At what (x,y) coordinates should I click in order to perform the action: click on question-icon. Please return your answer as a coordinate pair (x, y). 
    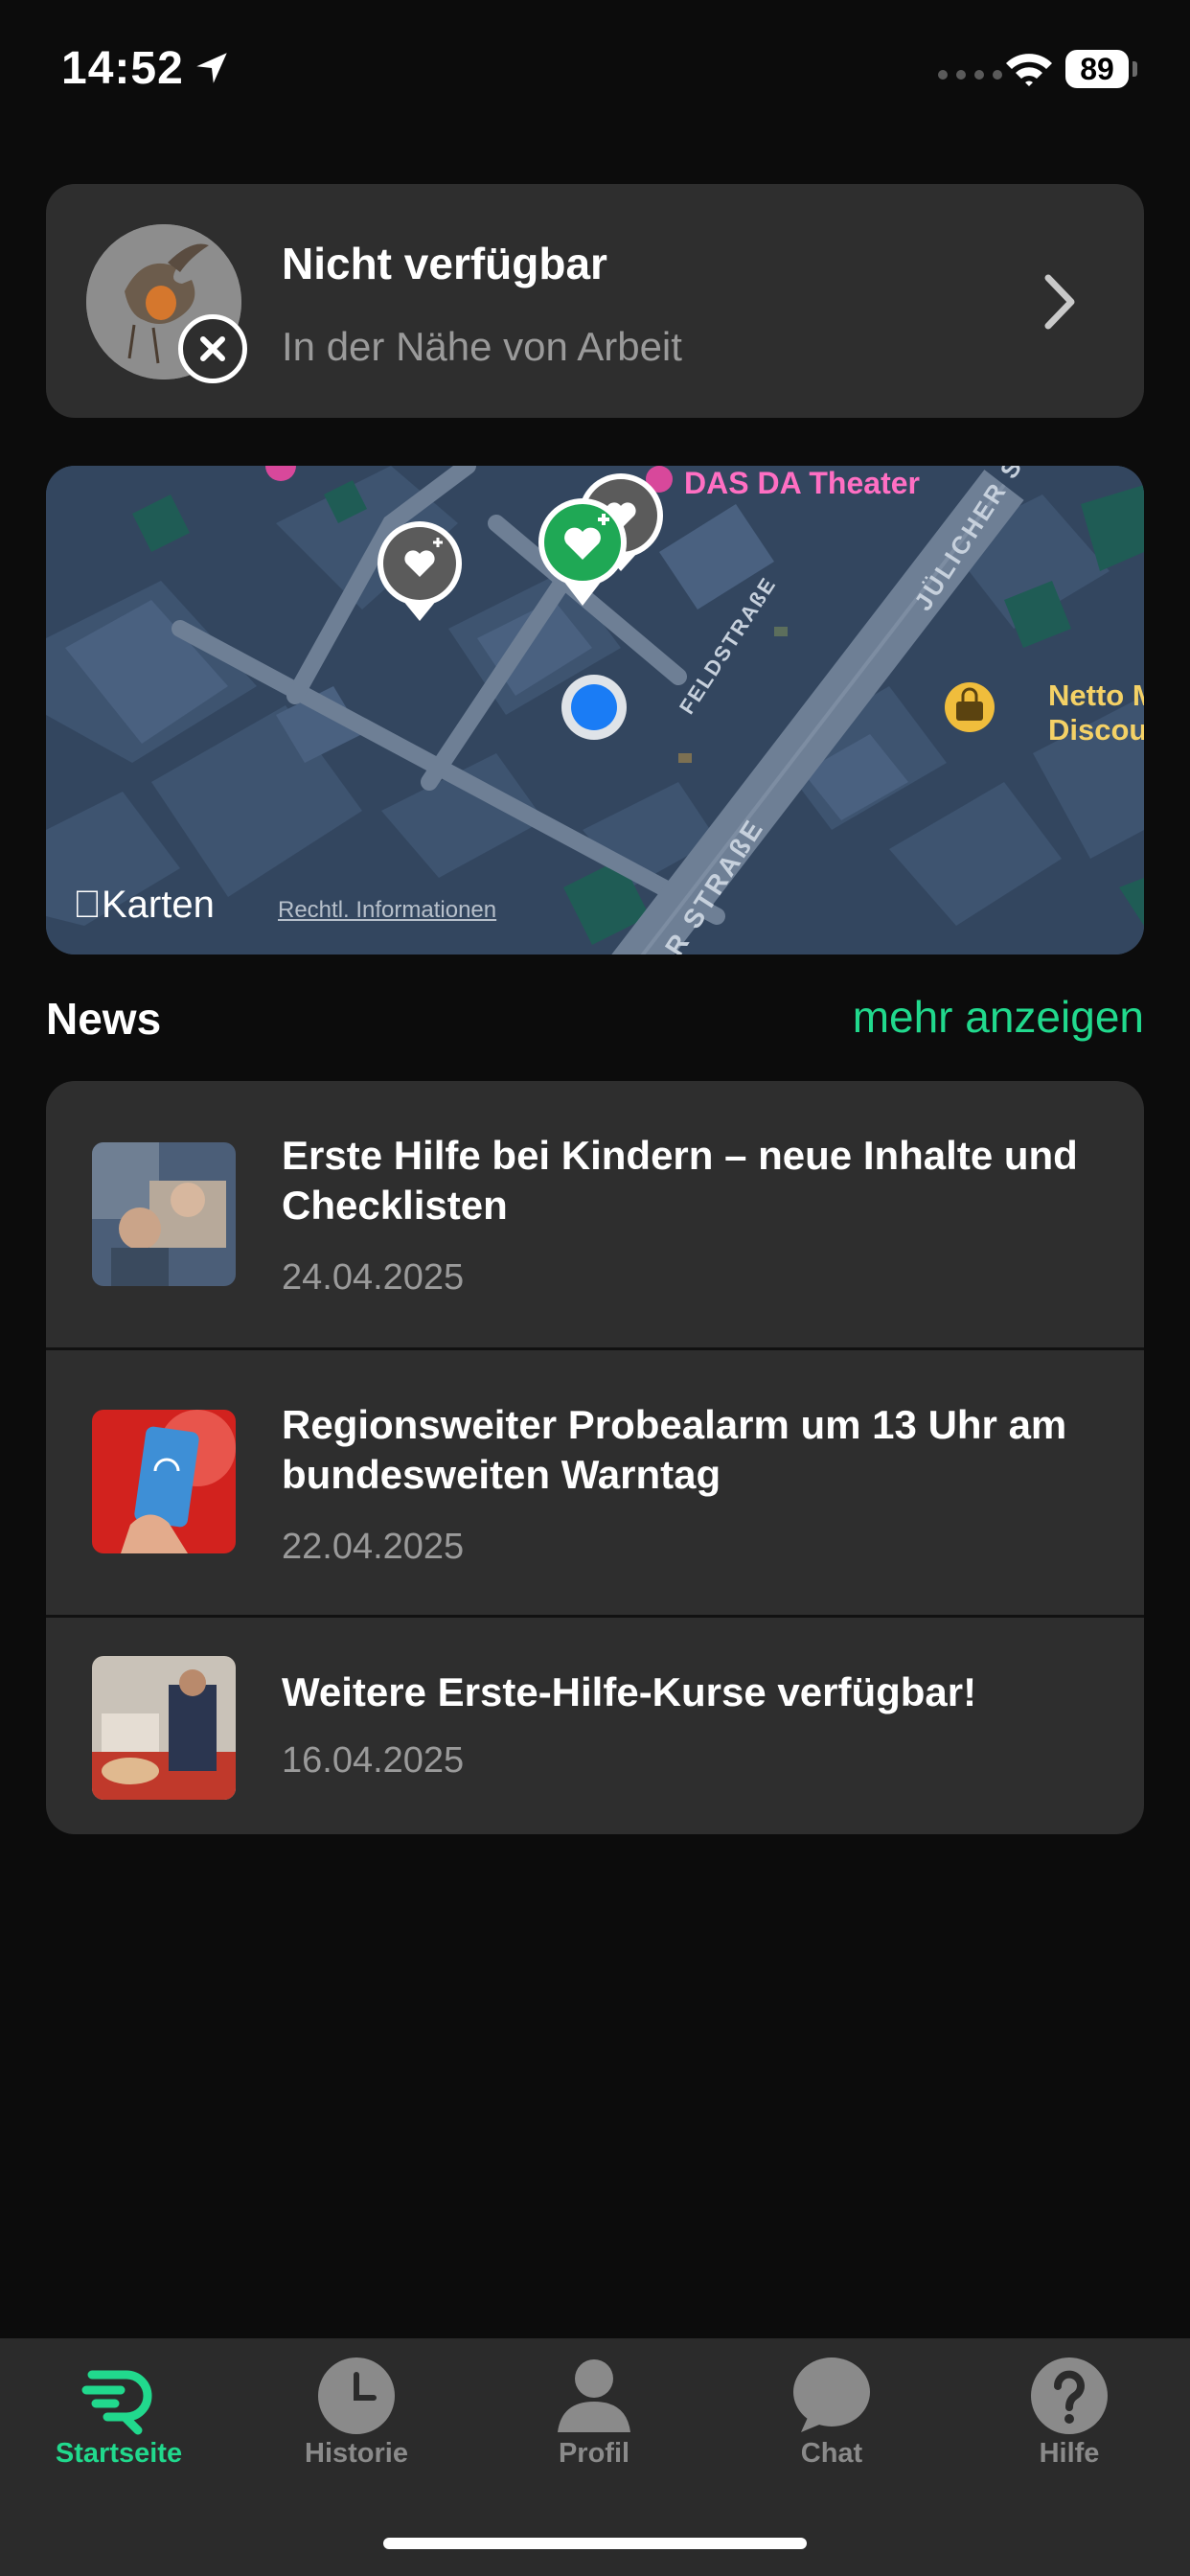
    Looking at the image, I should click on (1070, 2396).